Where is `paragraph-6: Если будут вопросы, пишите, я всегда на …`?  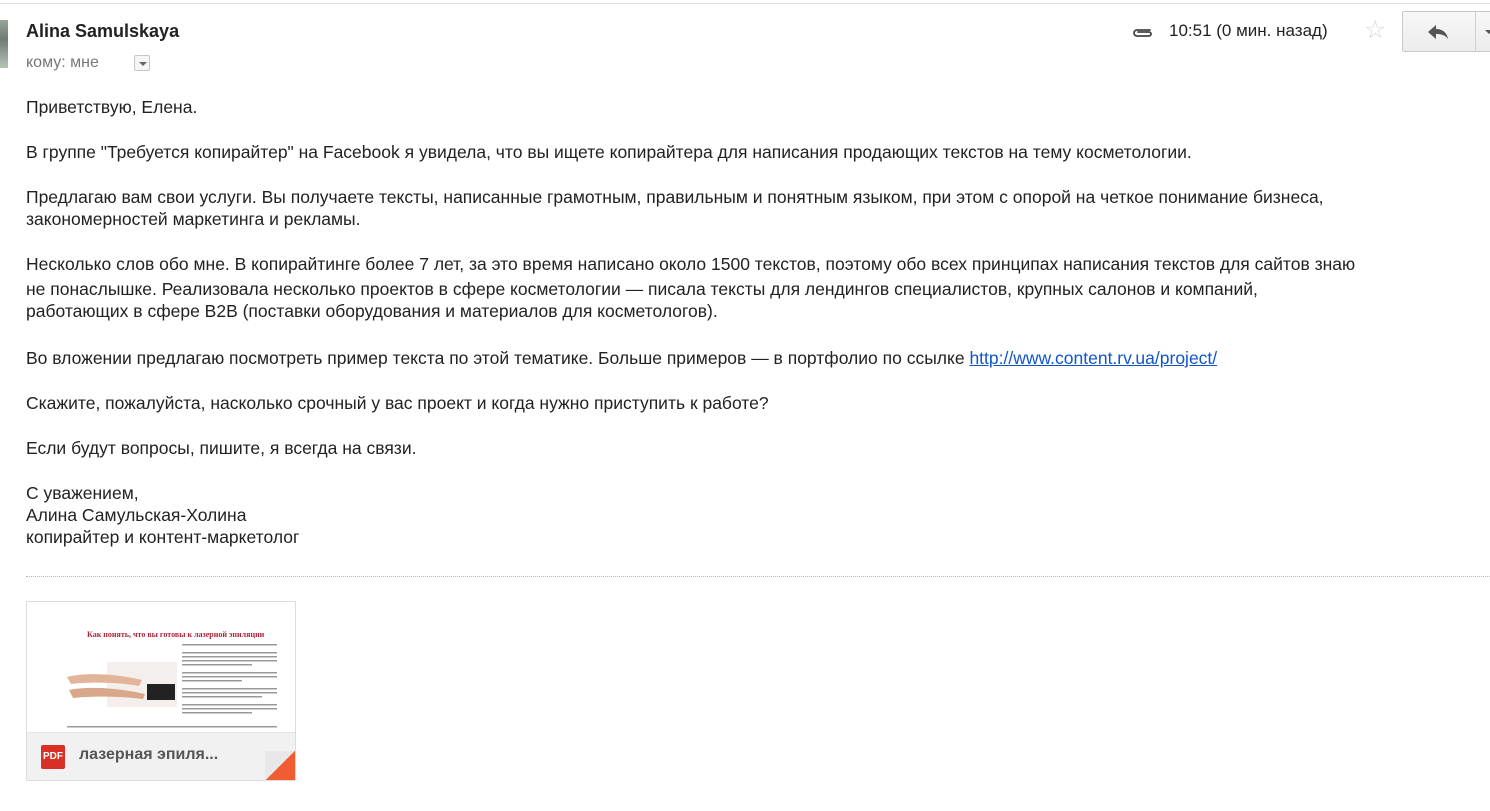
paragraph-6: Если будут вопросы, пишите, я всегда на … is located at coordinates (221, 448).